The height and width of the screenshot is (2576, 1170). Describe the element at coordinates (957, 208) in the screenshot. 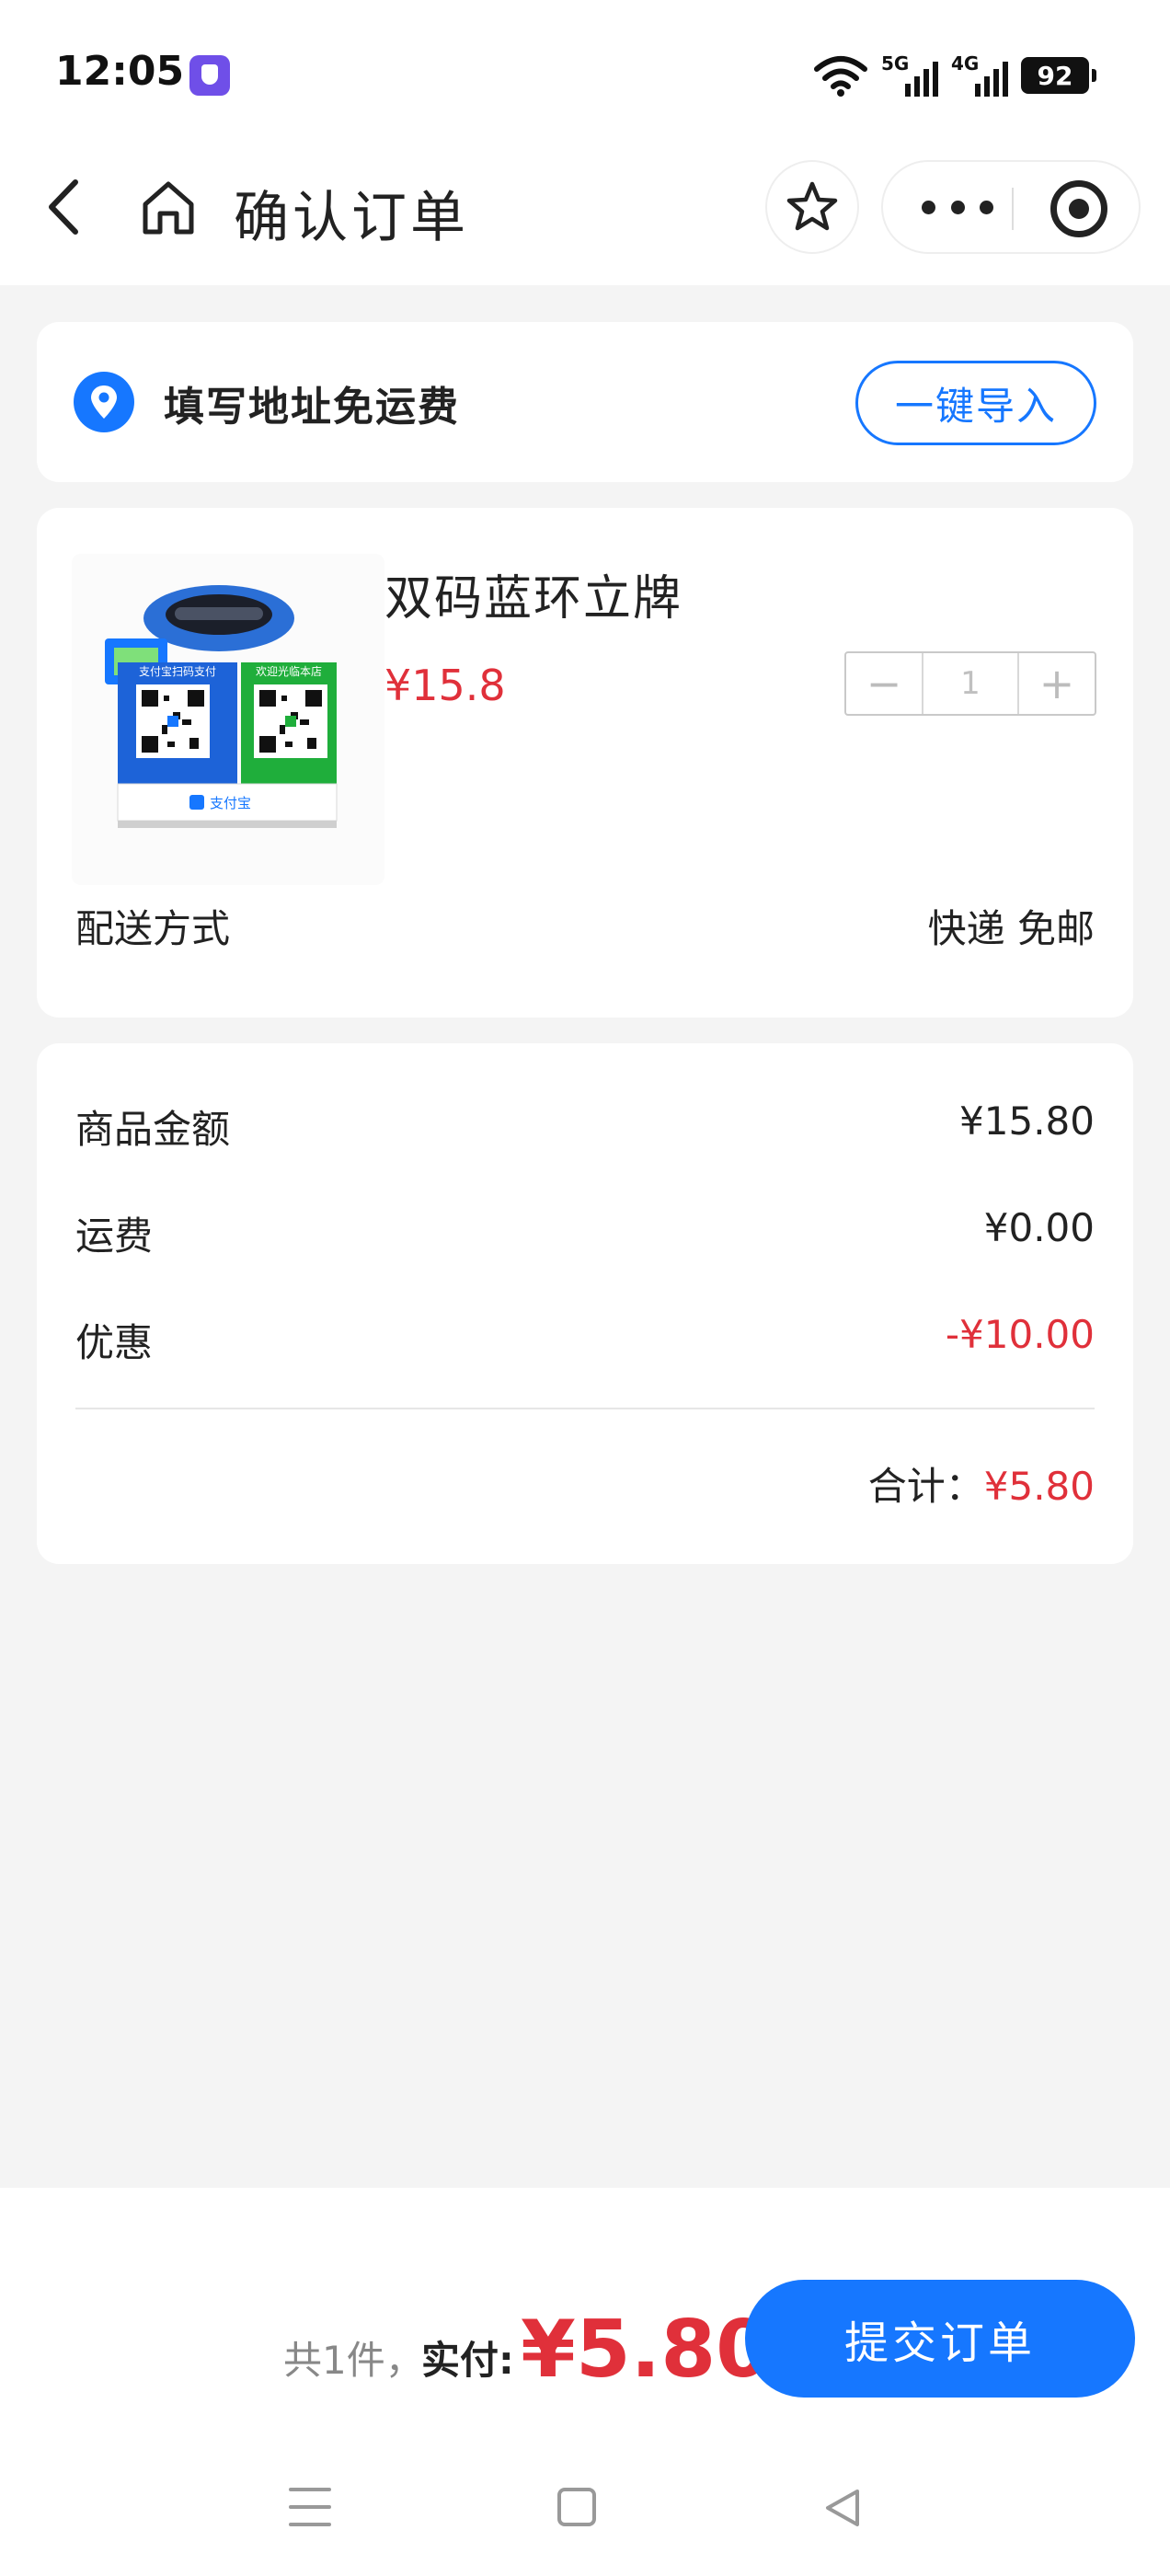

I see `more-icon` at that location.